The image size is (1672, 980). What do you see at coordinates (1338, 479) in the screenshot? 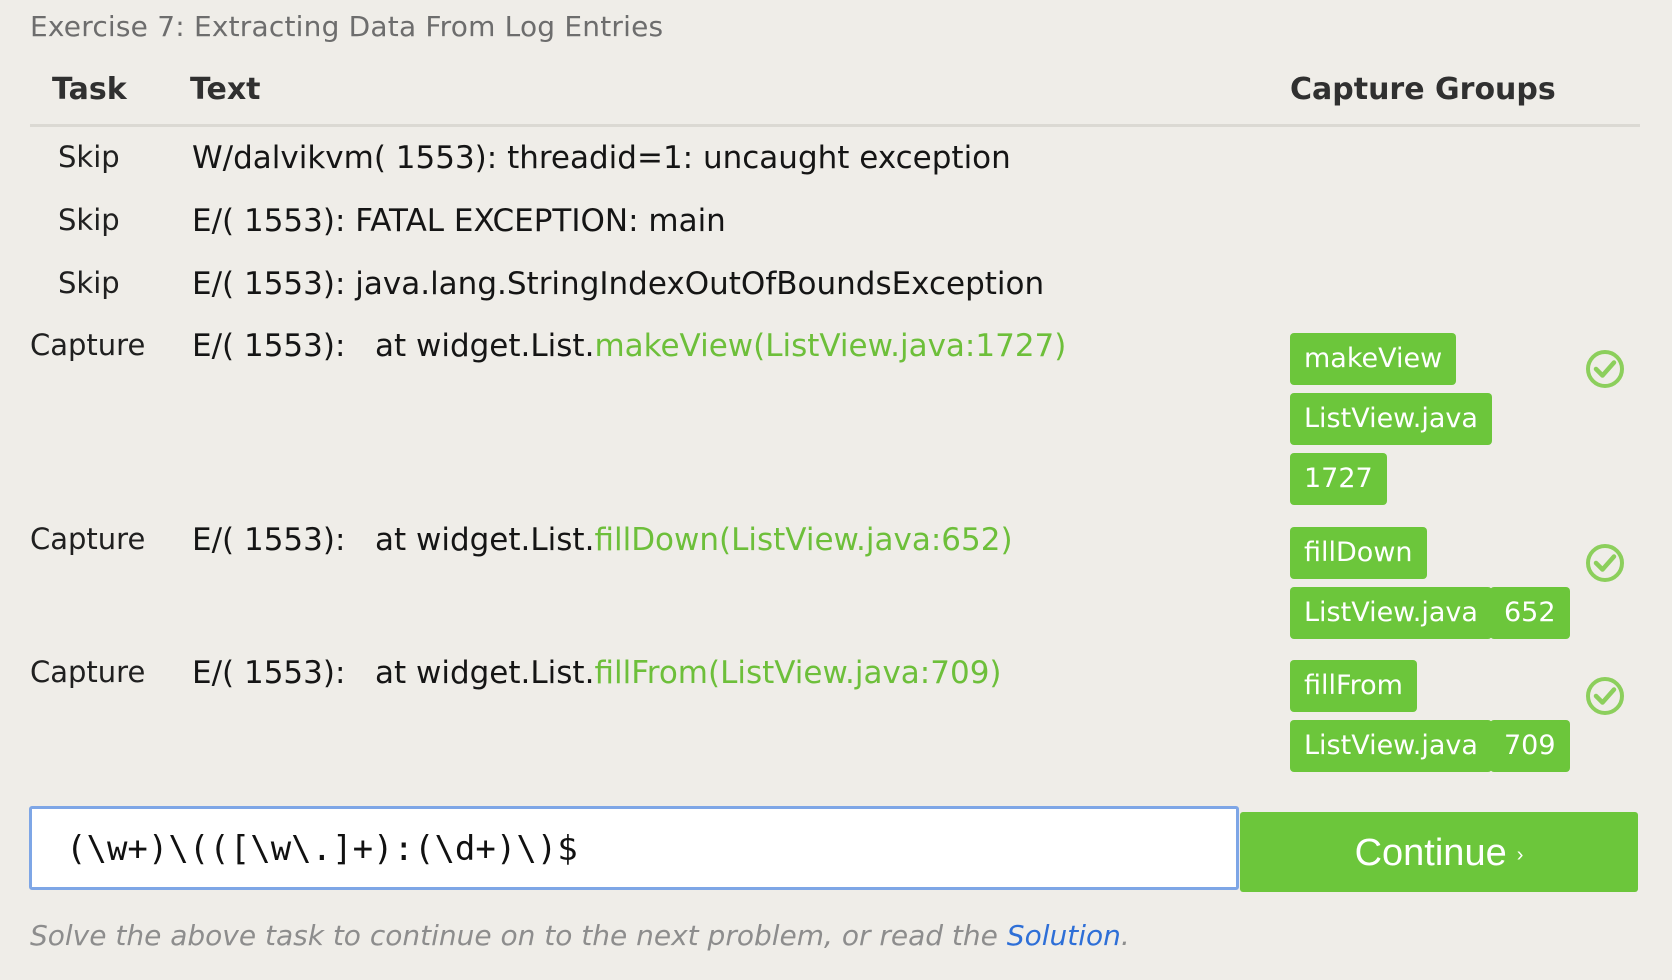
I see `capture-chip: 1727` at bounding box center [1338, 479].